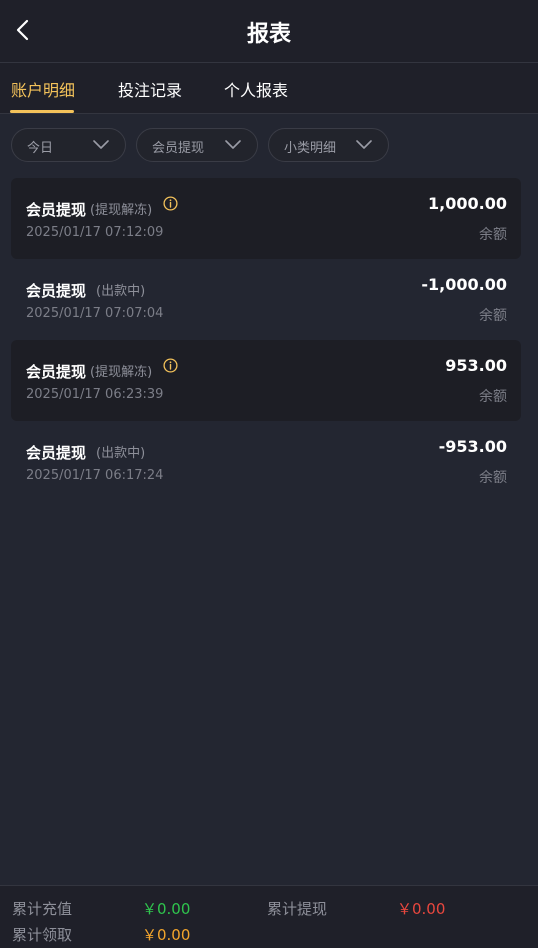  What do you see at coordinates (310, 148) in the screenshot?
I see `subtype-filter-label: 小类明细` at bounding box center [310, 148].